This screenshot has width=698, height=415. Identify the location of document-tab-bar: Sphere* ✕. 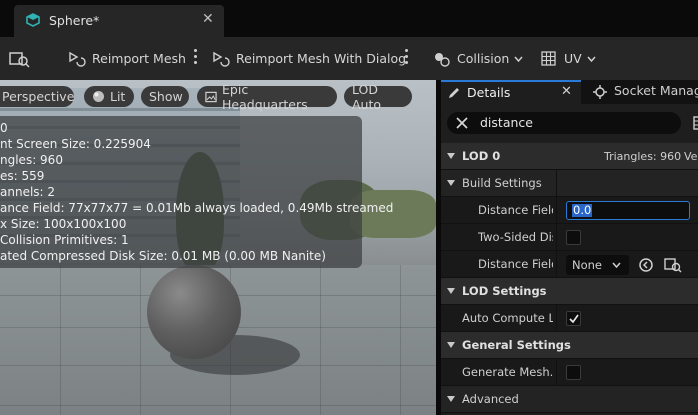
(349, 19).